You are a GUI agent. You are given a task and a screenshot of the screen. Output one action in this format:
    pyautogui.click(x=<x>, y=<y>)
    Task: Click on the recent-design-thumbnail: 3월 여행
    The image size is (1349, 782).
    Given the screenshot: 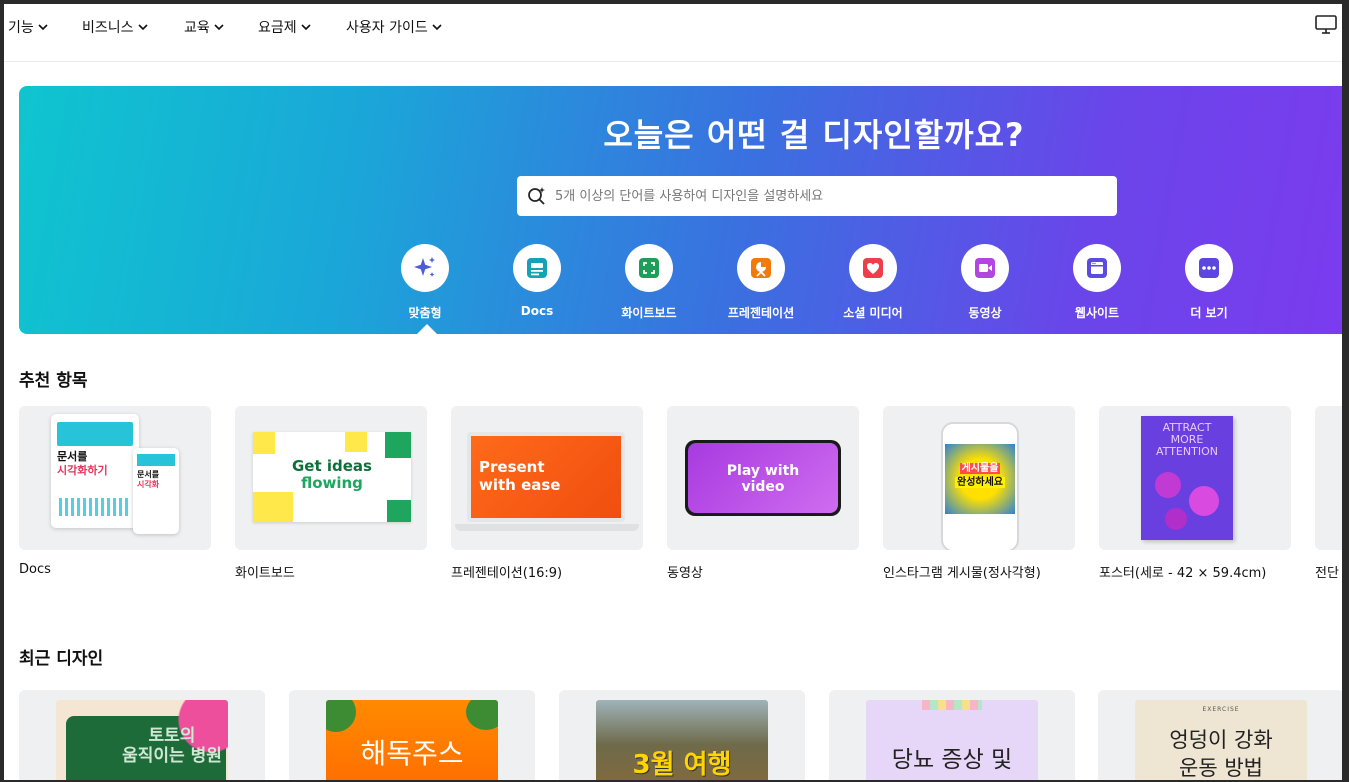 What is the action you would take?
    pyautogui.click(x=682, y=740)
    